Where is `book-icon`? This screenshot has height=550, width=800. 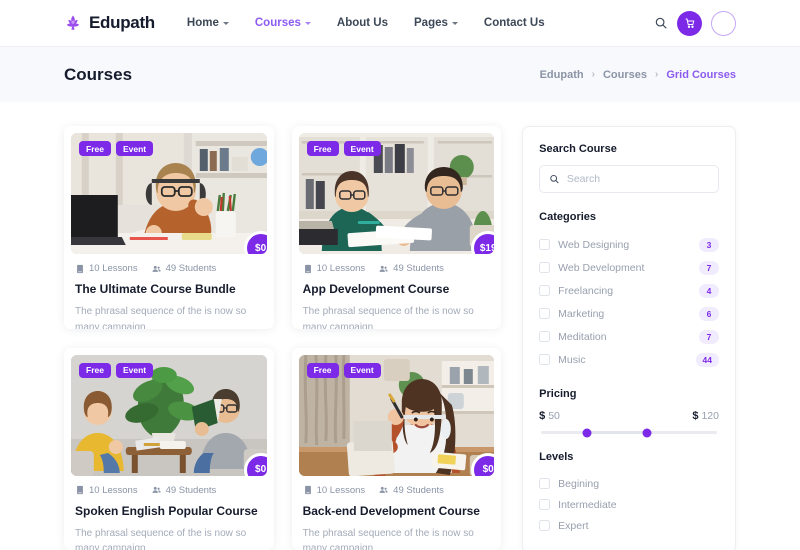 book-icon is located at coordinates (80, 490).